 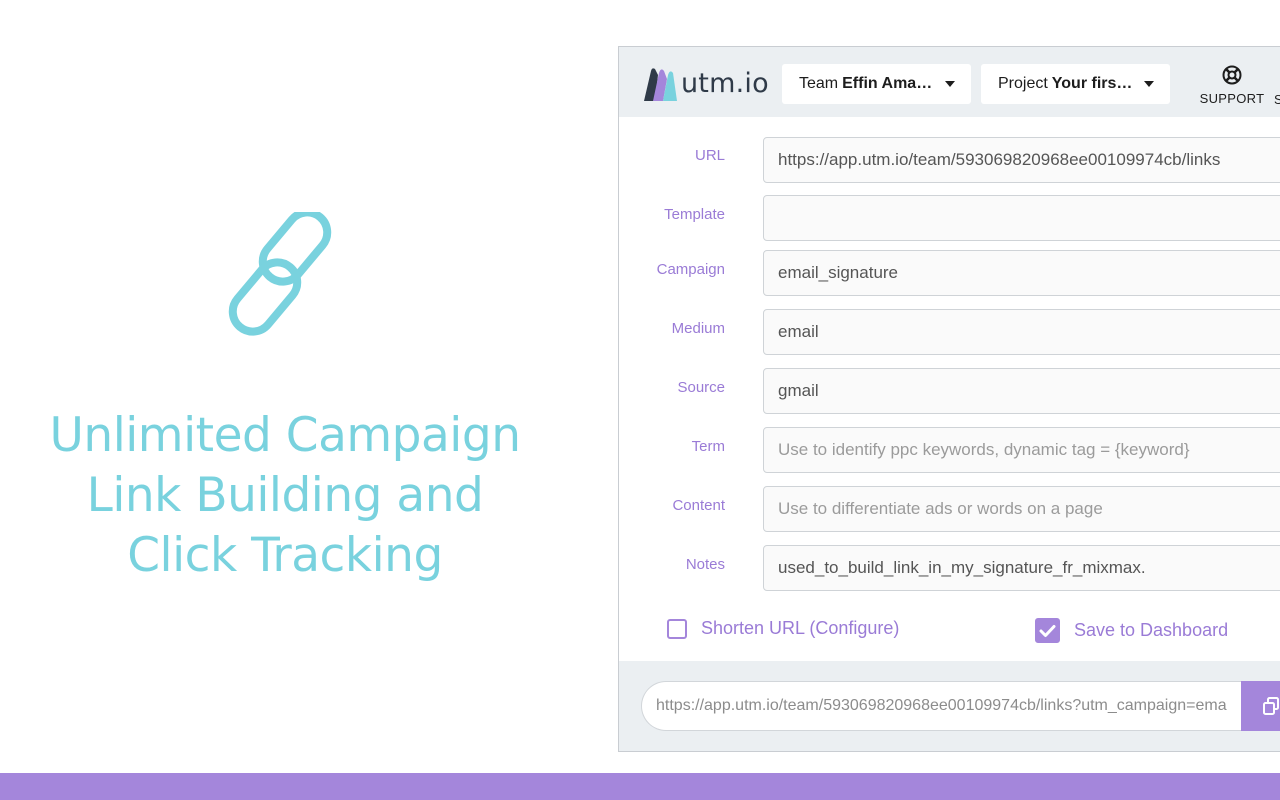 I want to click on hero-title-line-2: Link Building and, so click(x=285, y=495).